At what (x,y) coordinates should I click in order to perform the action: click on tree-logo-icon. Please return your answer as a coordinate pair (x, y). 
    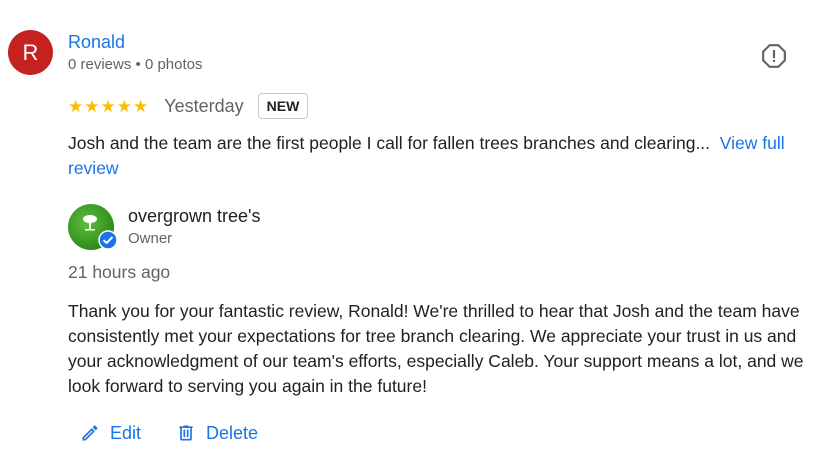
    Looking at the image, I should click on (90, 223).